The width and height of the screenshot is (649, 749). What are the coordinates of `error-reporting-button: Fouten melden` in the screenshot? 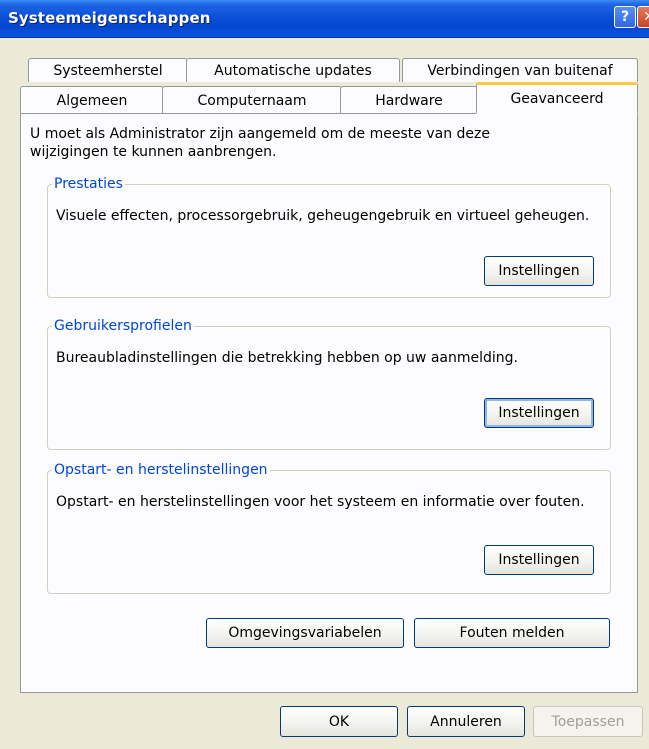 It's located at (512, 633).